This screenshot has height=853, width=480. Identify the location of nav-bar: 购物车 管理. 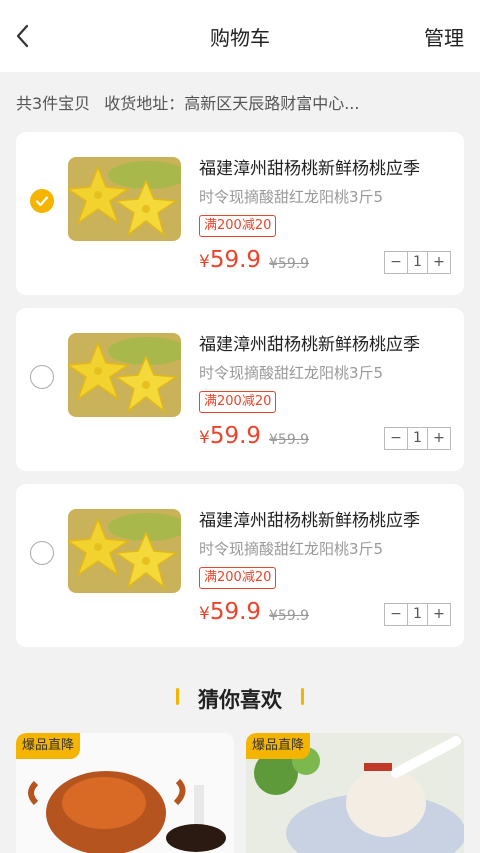
(240, 36).